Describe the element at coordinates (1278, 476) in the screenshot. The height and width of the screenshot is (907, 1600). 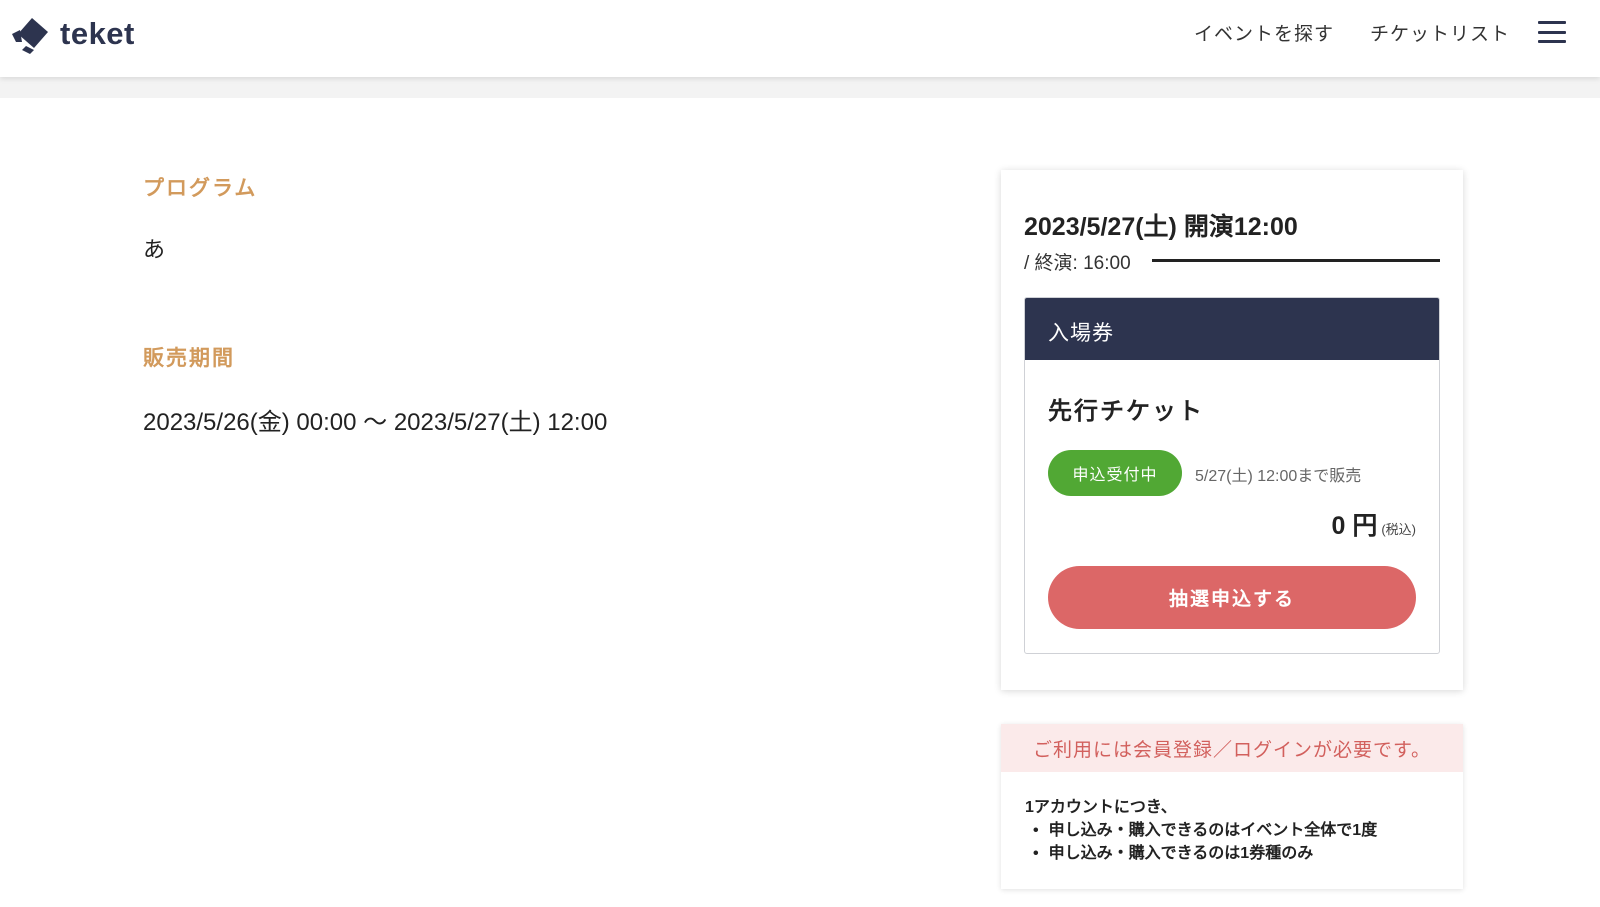
I see `sale-deadline: 5/27(土) 12:00まで販売` at that location.